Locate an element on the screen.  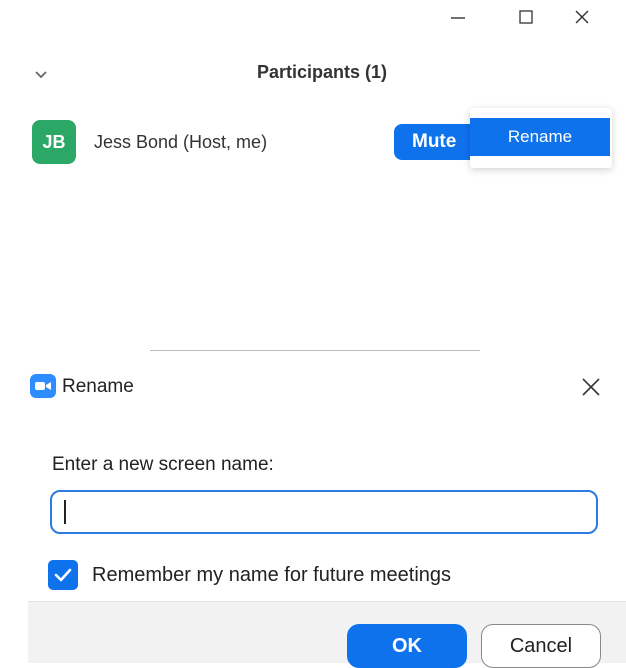
minimize-button is located at coordinates (458, 17).